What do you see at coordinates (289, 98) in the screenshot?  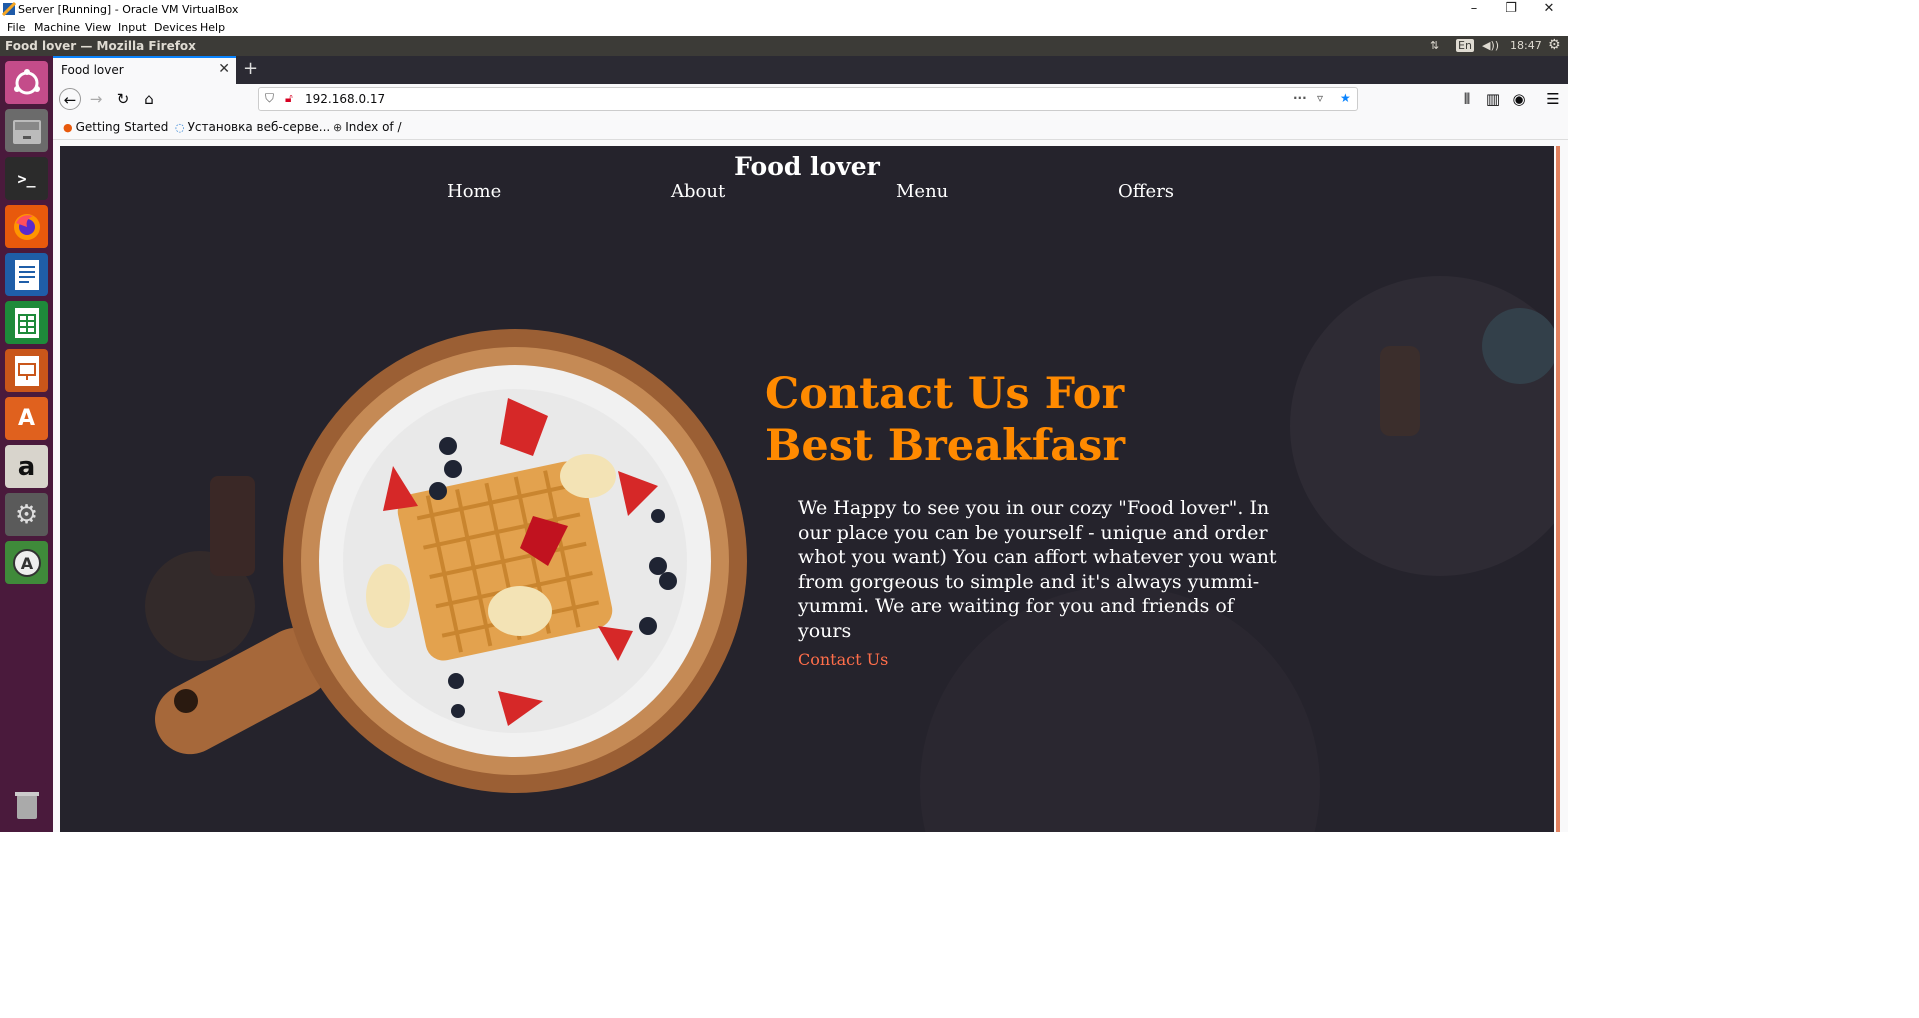 I see `insecure-lock-icon: 🔓︎` at bounding box center [289, 98].